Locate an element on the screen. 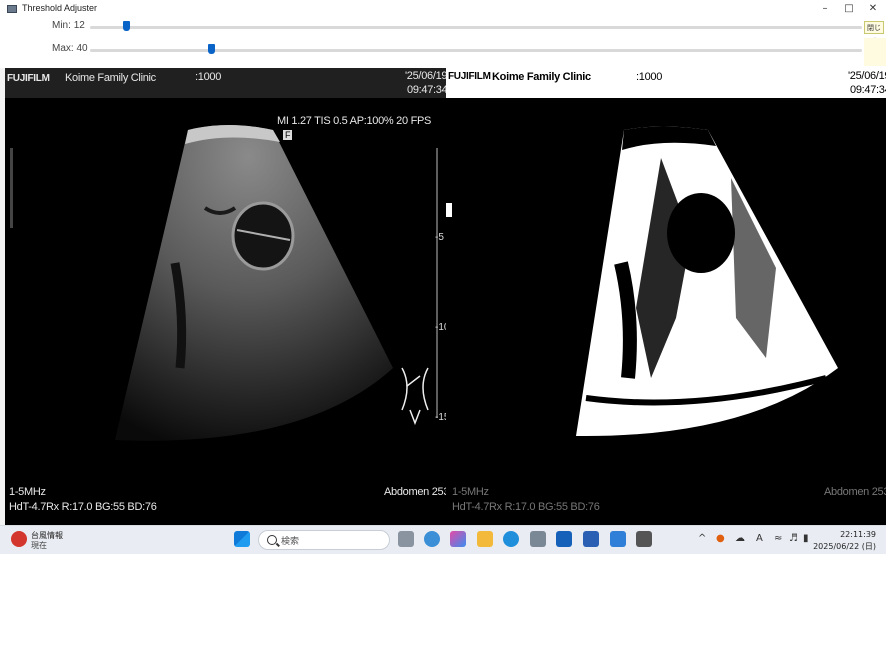  vessel-dark is located at coordinates (625, 320).